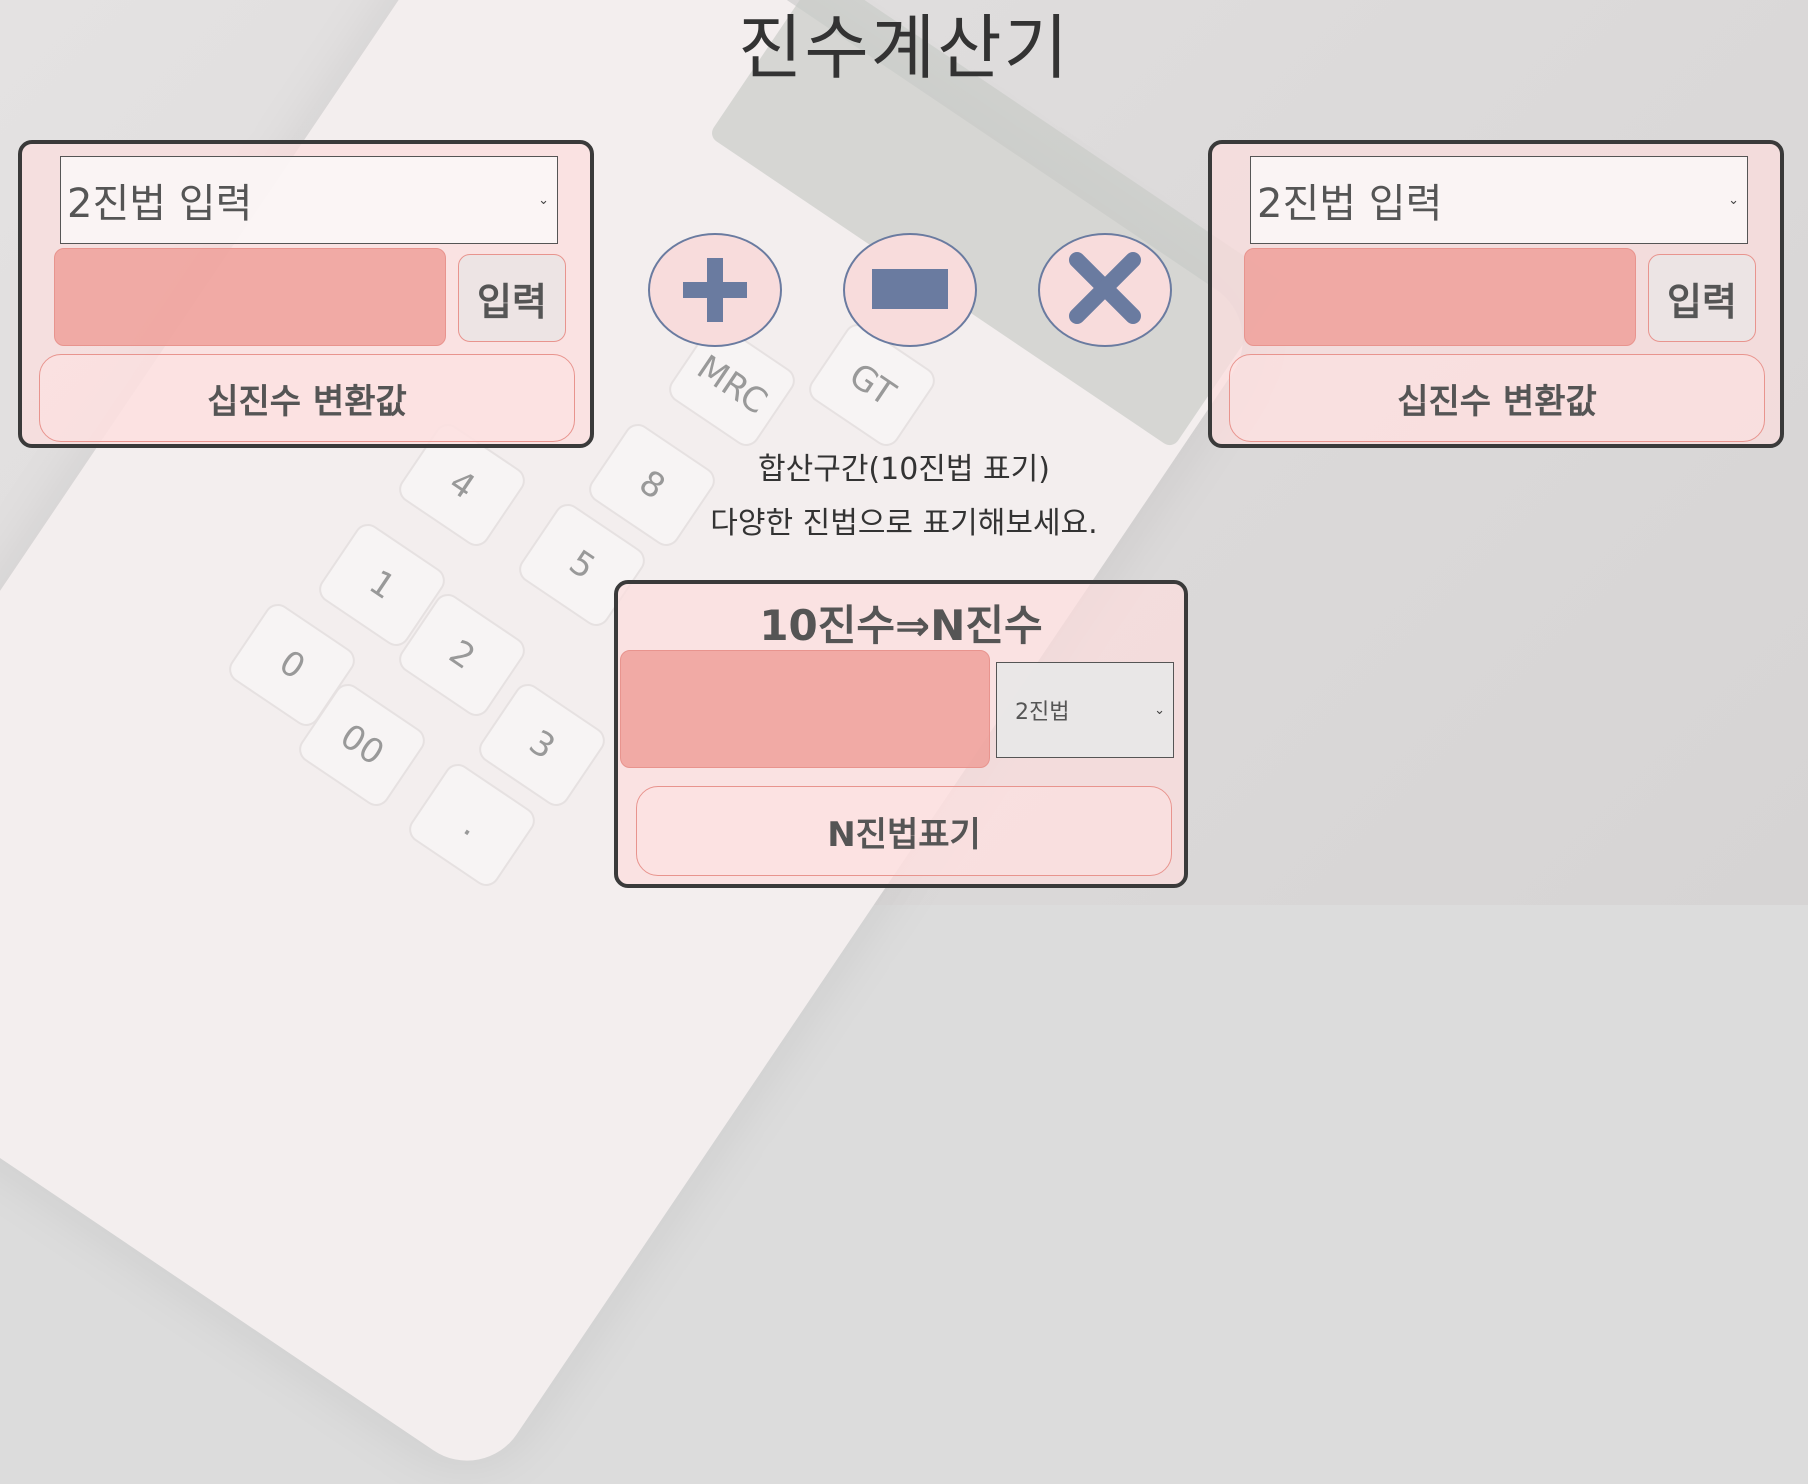 The height and width of the screenshot is (1484, 1808). I want to click on n-base-result: N진법표기, so click(904, 831).